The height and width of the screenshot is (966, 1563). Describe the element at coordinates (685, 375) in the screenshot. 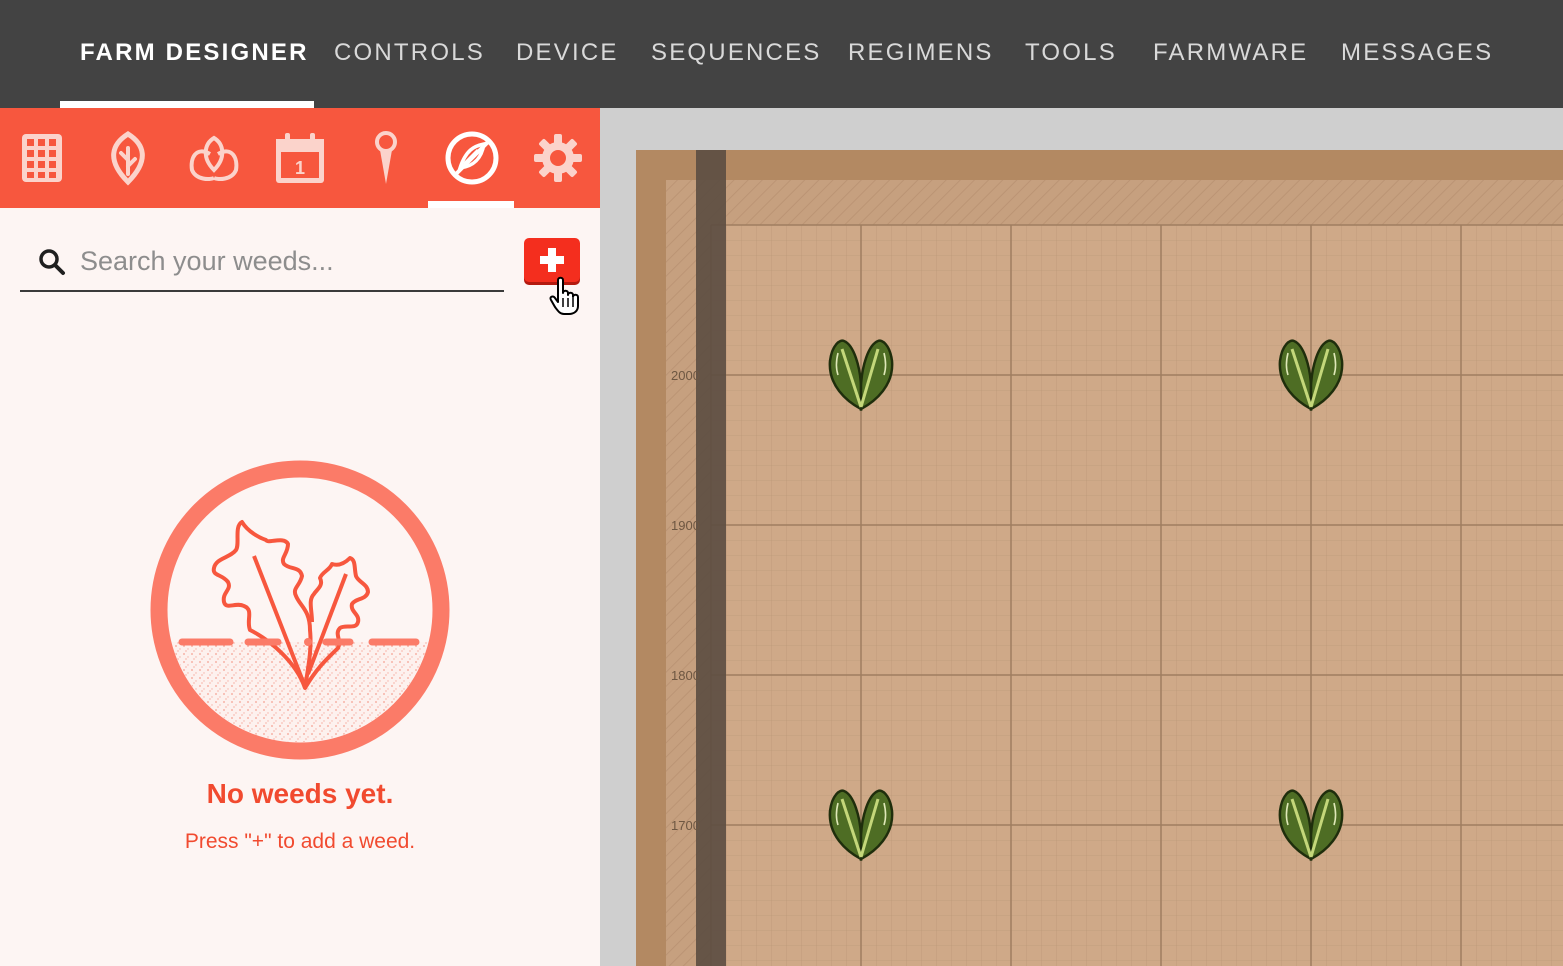

I see `y-axis-label: 2000` at that location.